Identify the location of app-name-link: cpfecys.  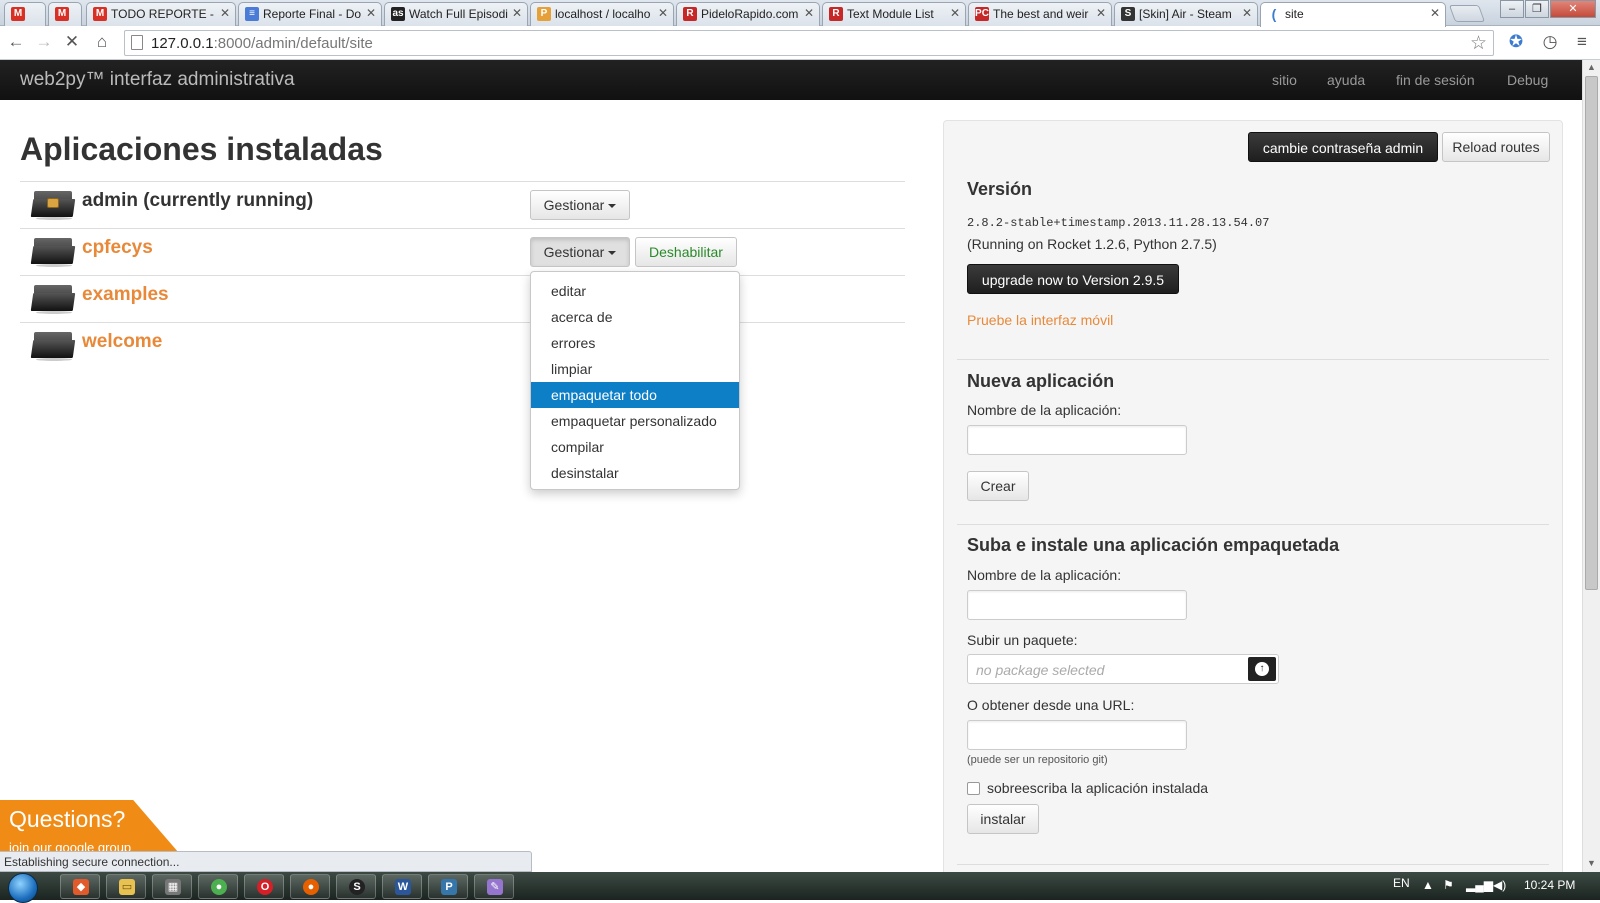
(117, 248).